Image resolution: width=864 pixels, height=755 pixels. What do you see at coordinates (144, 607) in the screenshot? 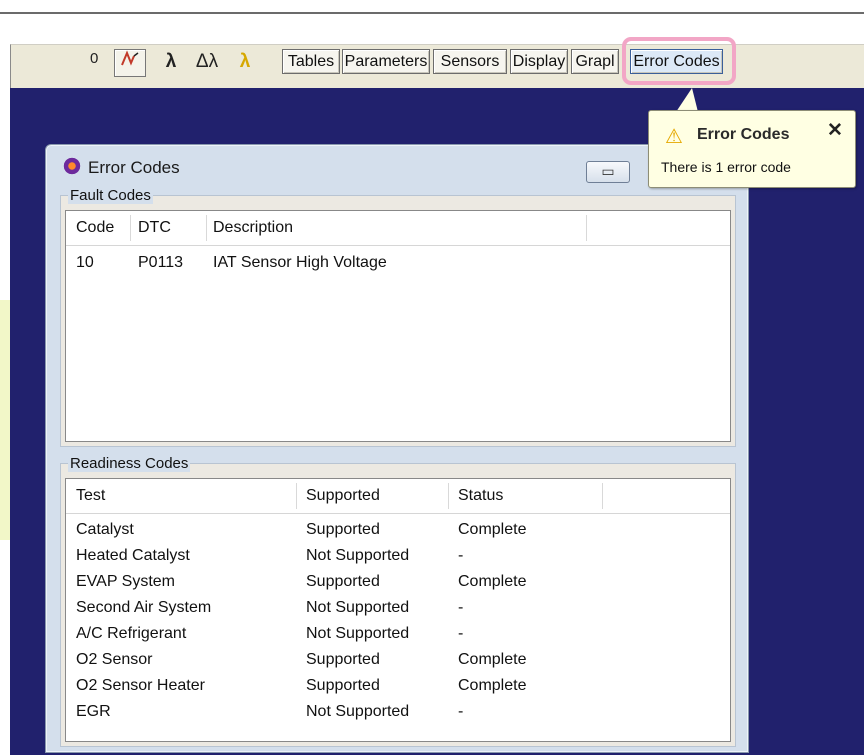
I see `readiness-test-cell: Second Air System` at bounding box center [144, 607].